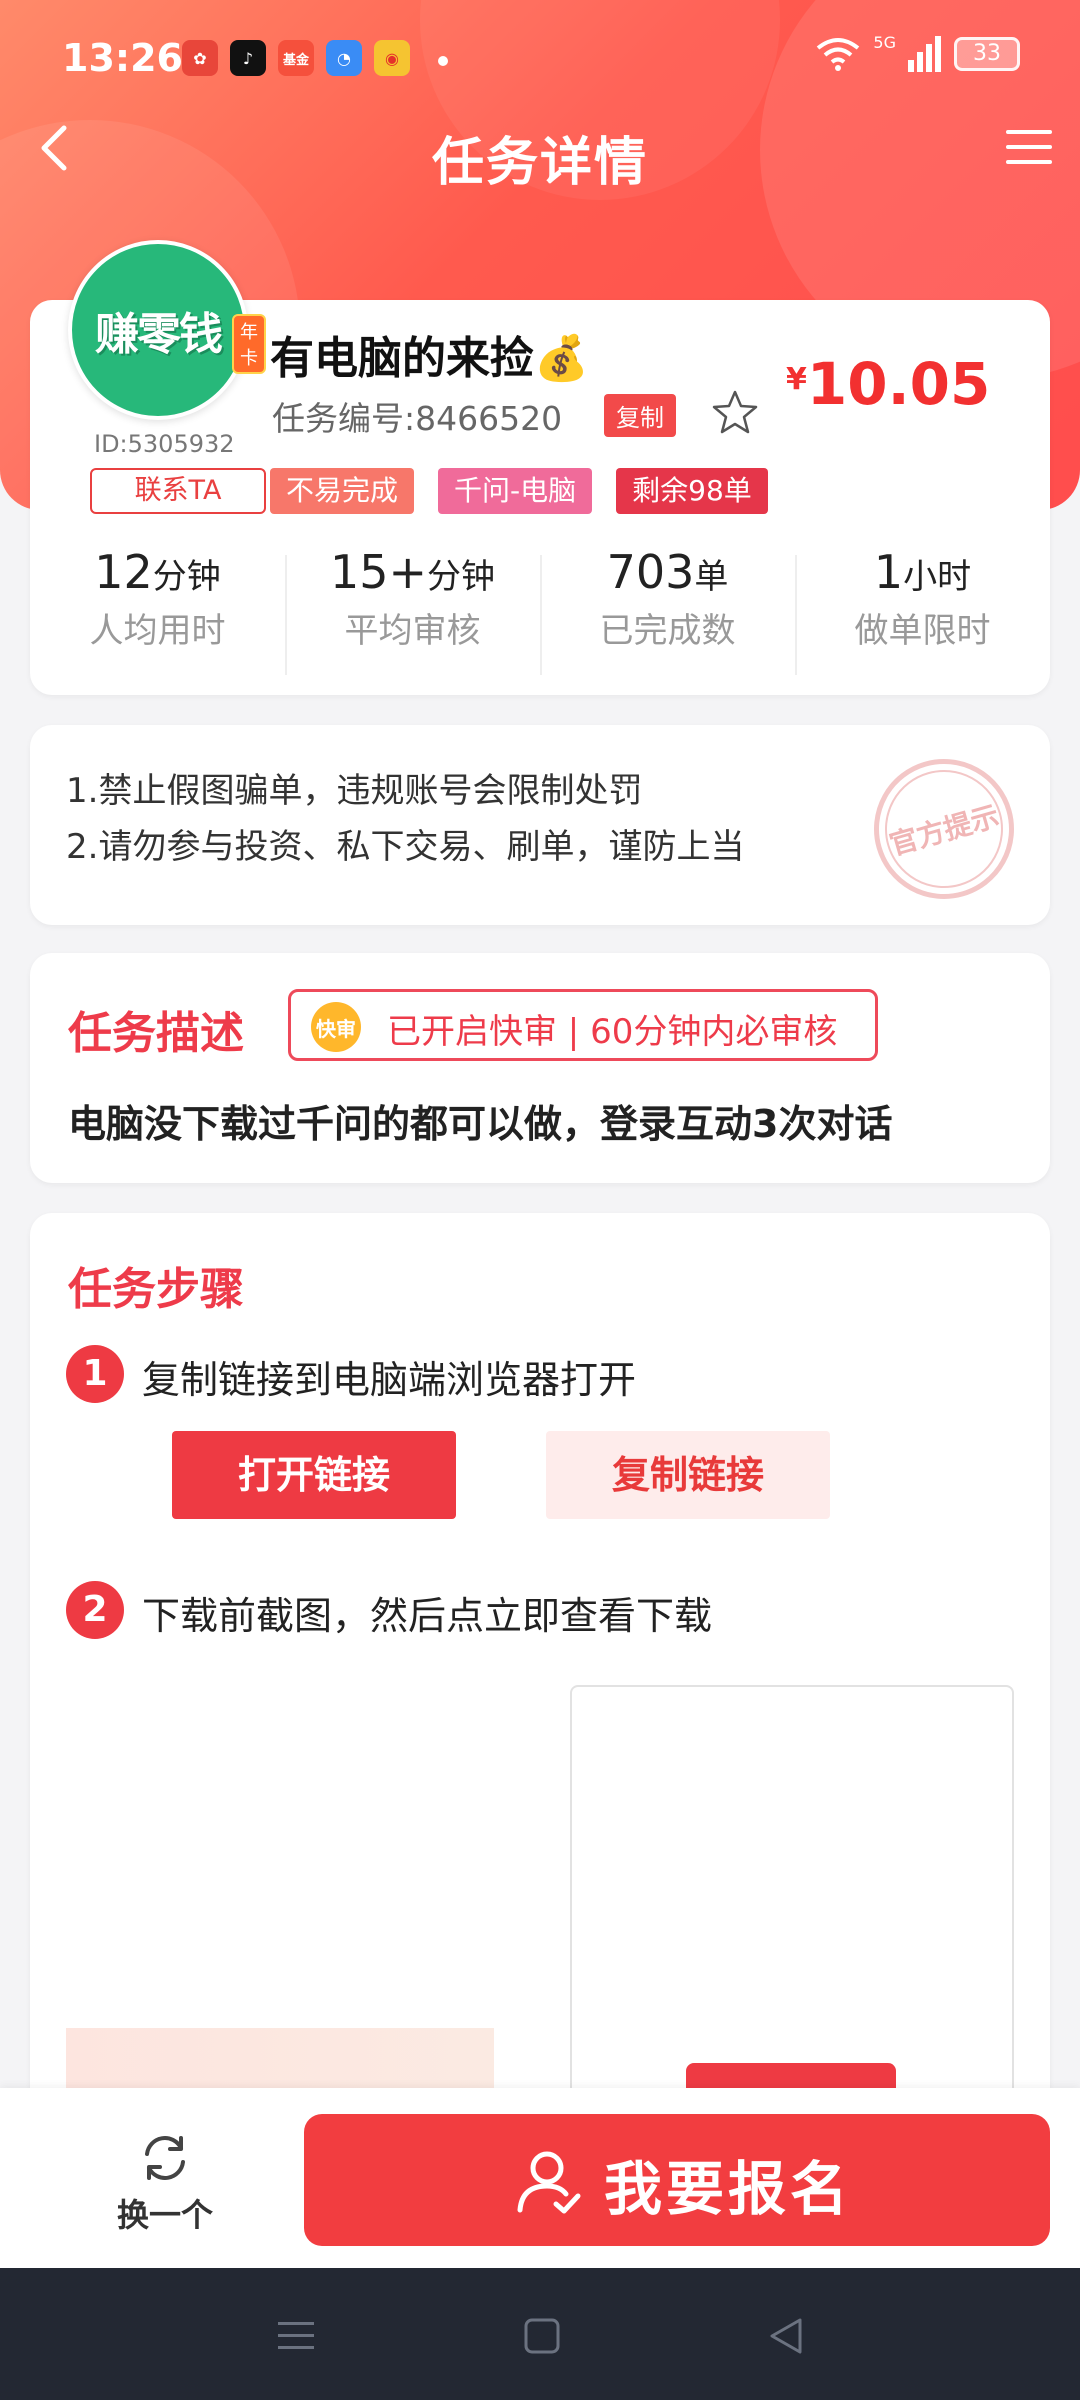 Image resolution: width=1080 pixels, height=2400 pixels. What do you see at coordinates (792, 1899) in the screenshot?
I see `example-screenshot` at bounding box center [792, 1899].